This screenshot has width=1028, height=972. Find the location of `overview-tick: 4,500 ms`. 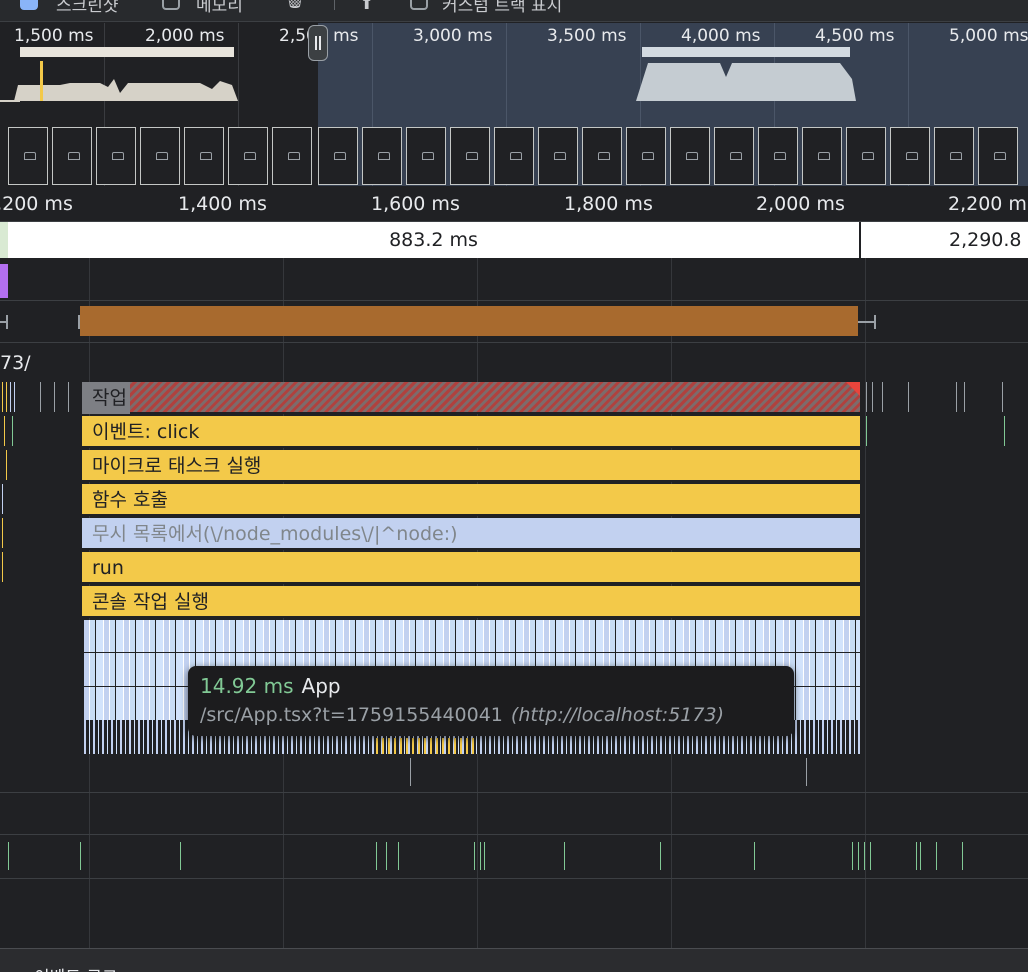

overview-tick: 4,500 ms is located at coordinates (855, 36).